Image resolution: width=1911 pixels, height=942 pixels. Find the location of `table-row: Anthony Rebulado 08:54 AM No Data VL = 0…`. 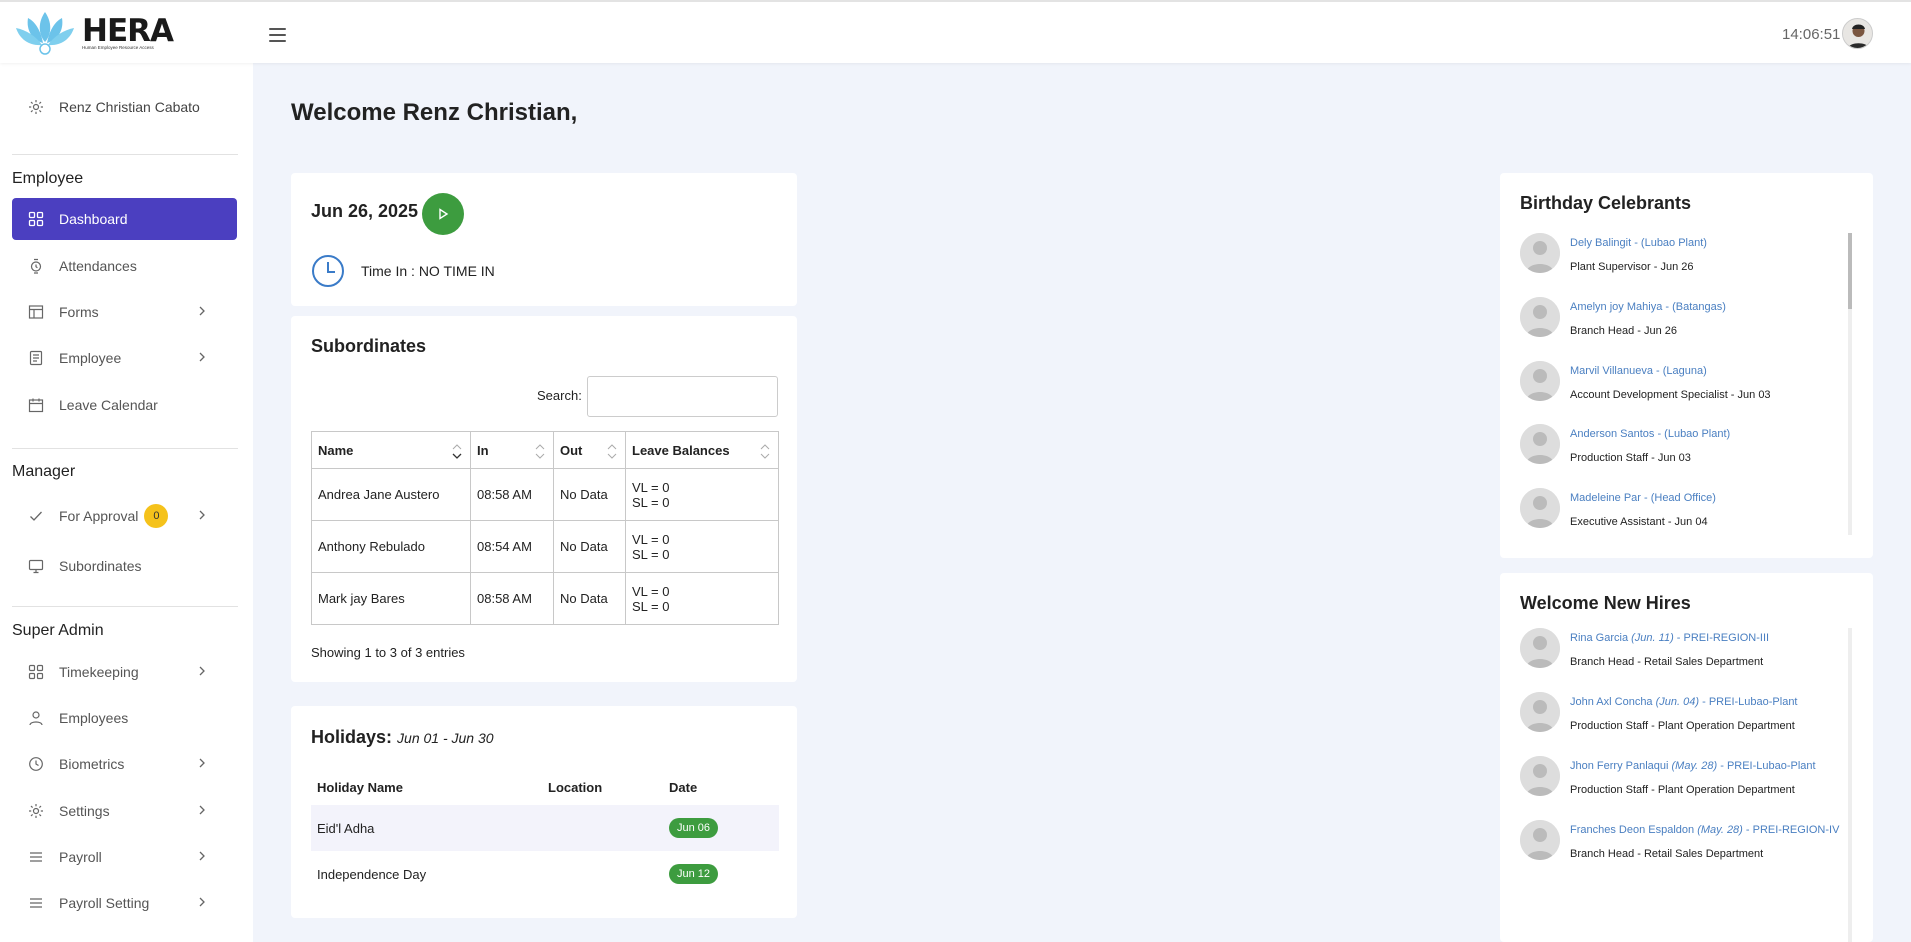

table-row: Anthony Rebulado 08:54 AM No Data VL = 0… is located at coordinates (545, 546).